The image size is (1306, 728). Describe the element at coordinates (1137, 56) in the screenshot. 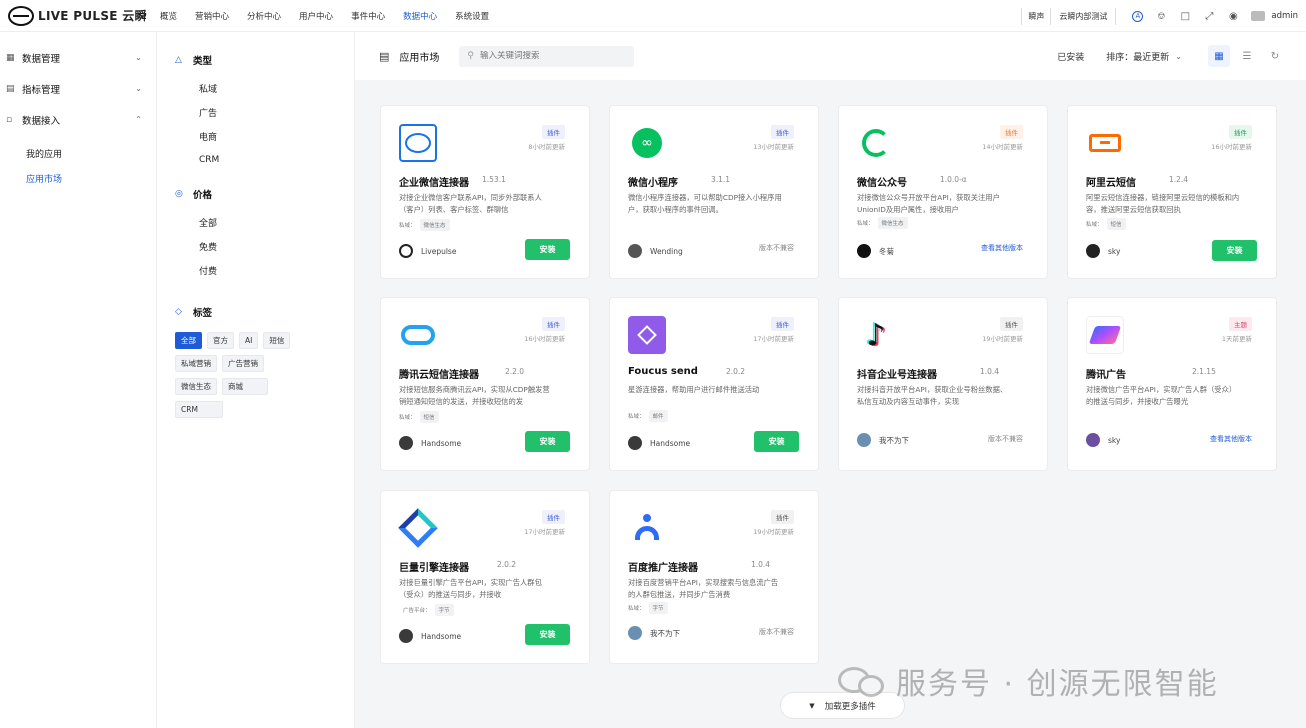

I see `sort-select: 排序：最近更新` at that location.